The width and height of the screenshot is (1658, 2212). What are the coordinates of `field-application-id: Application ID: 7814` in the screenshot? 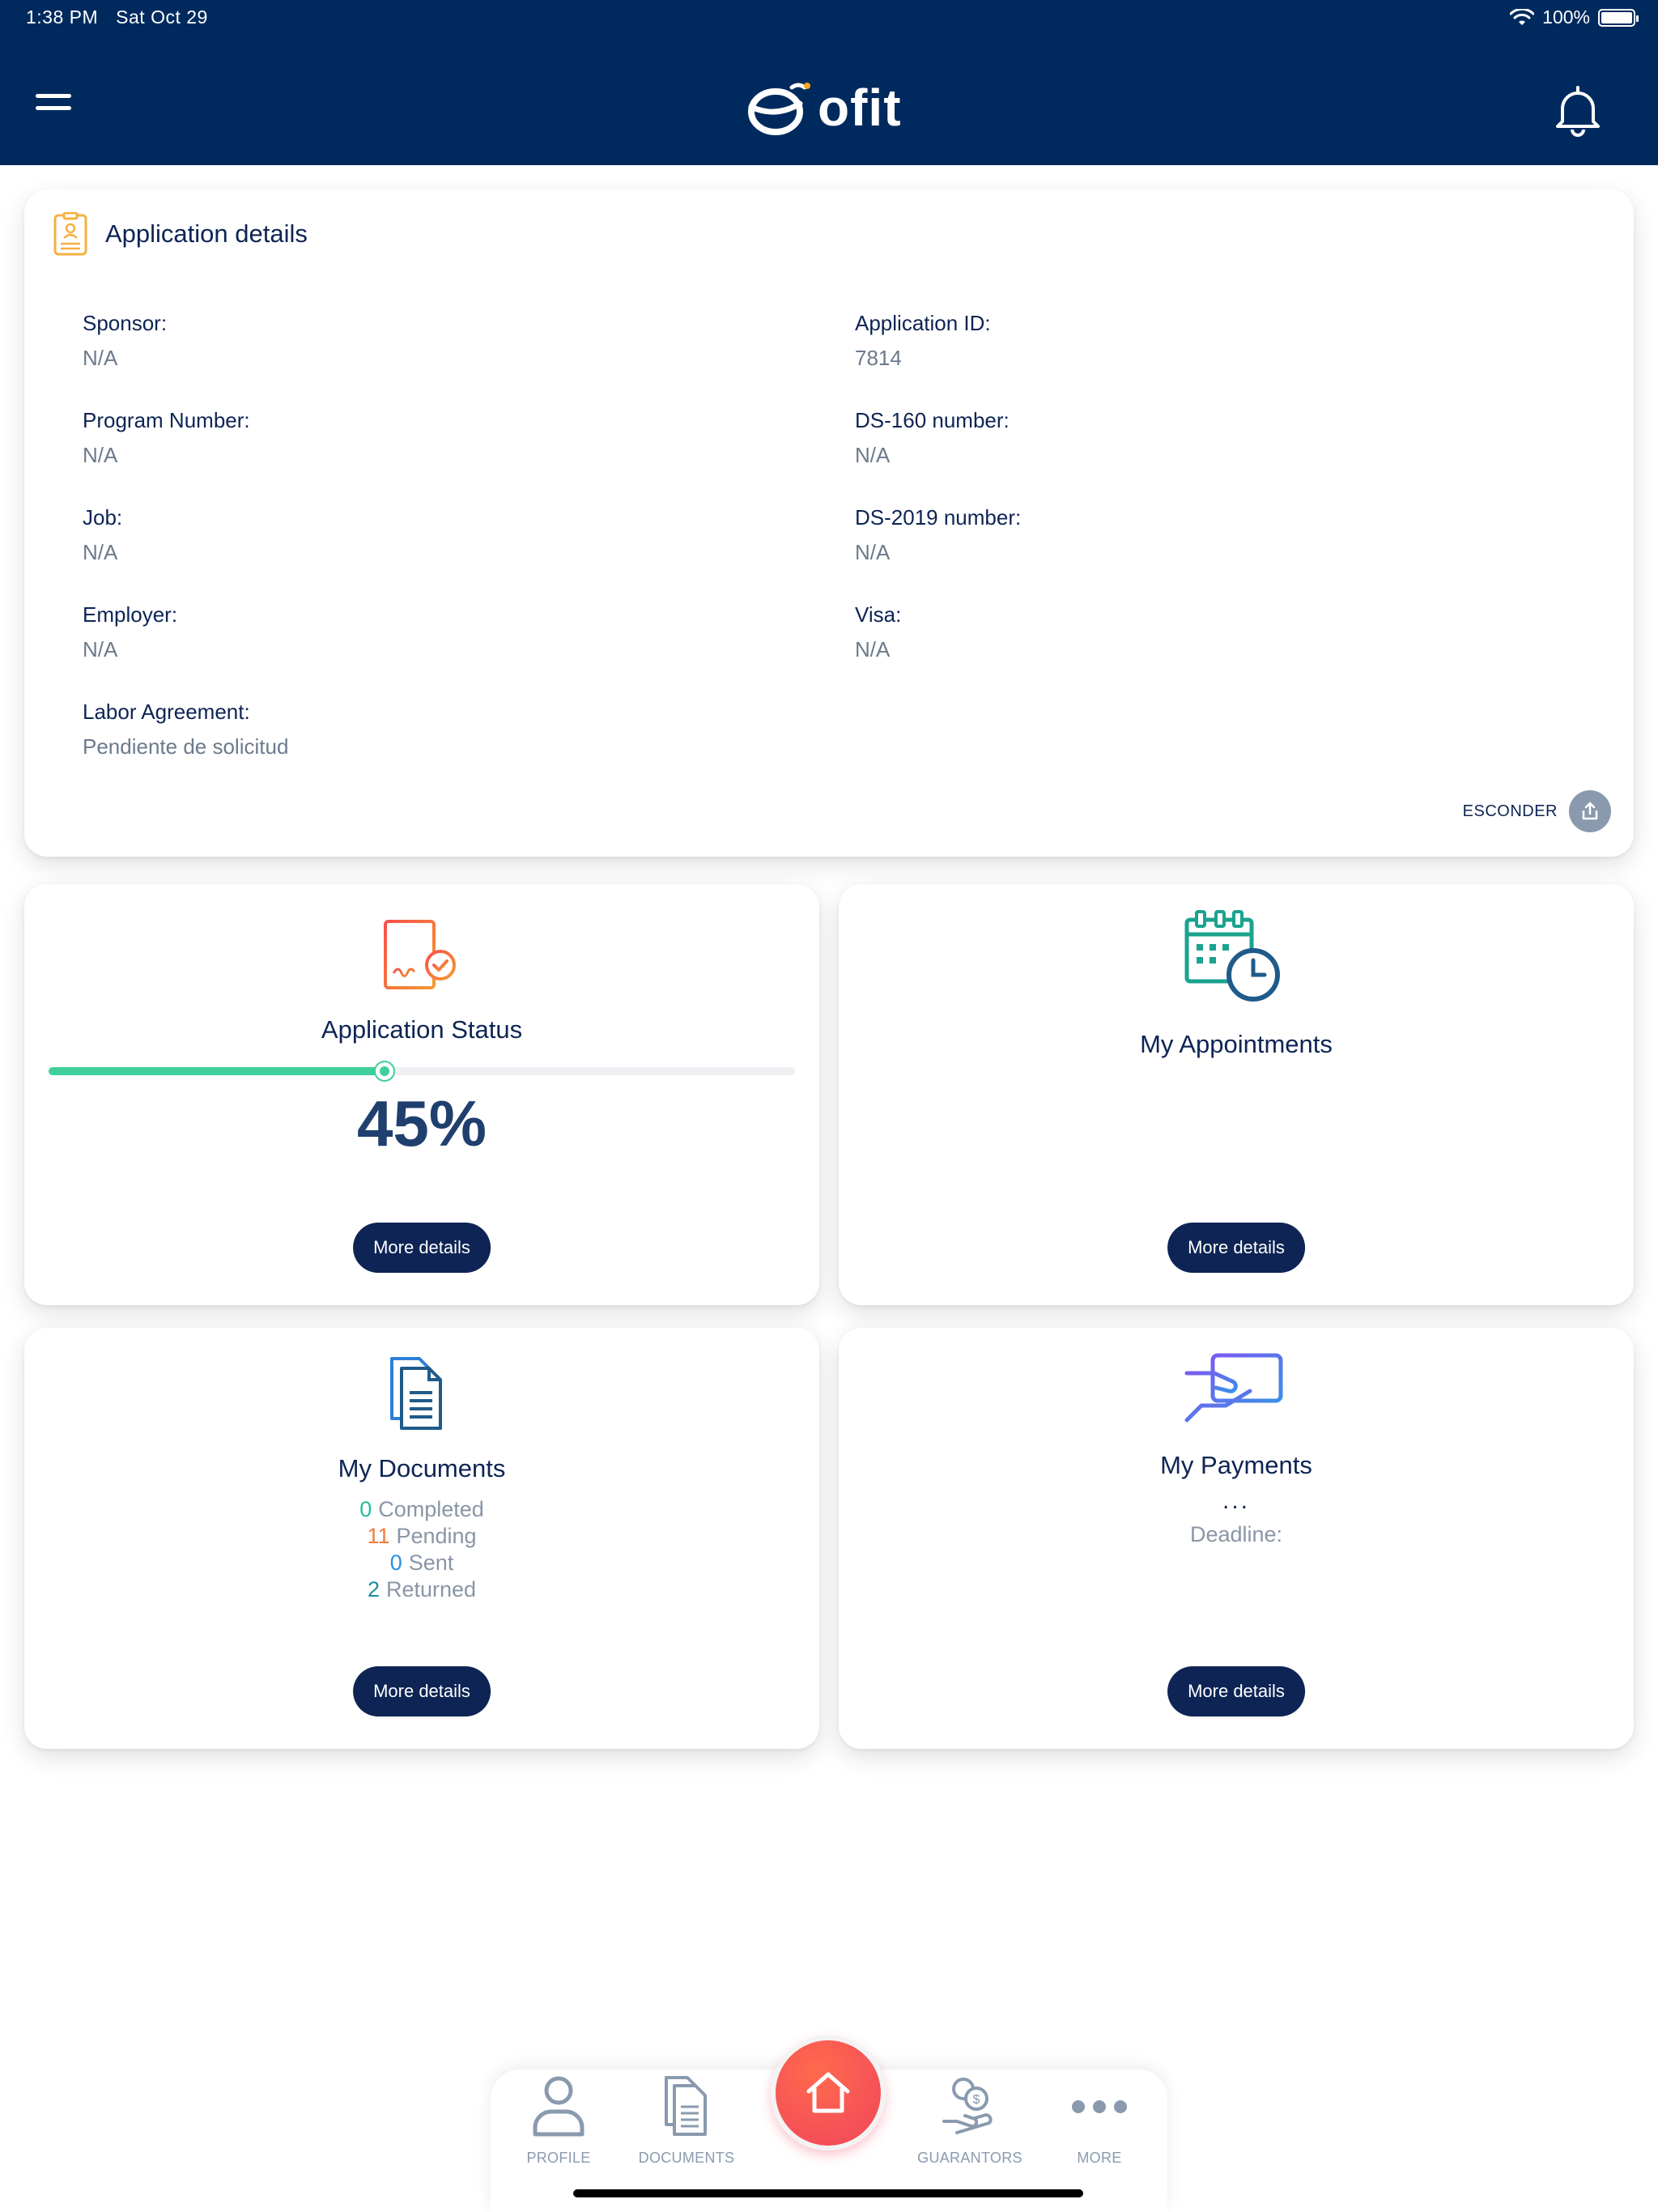 It's located at (923, 341).